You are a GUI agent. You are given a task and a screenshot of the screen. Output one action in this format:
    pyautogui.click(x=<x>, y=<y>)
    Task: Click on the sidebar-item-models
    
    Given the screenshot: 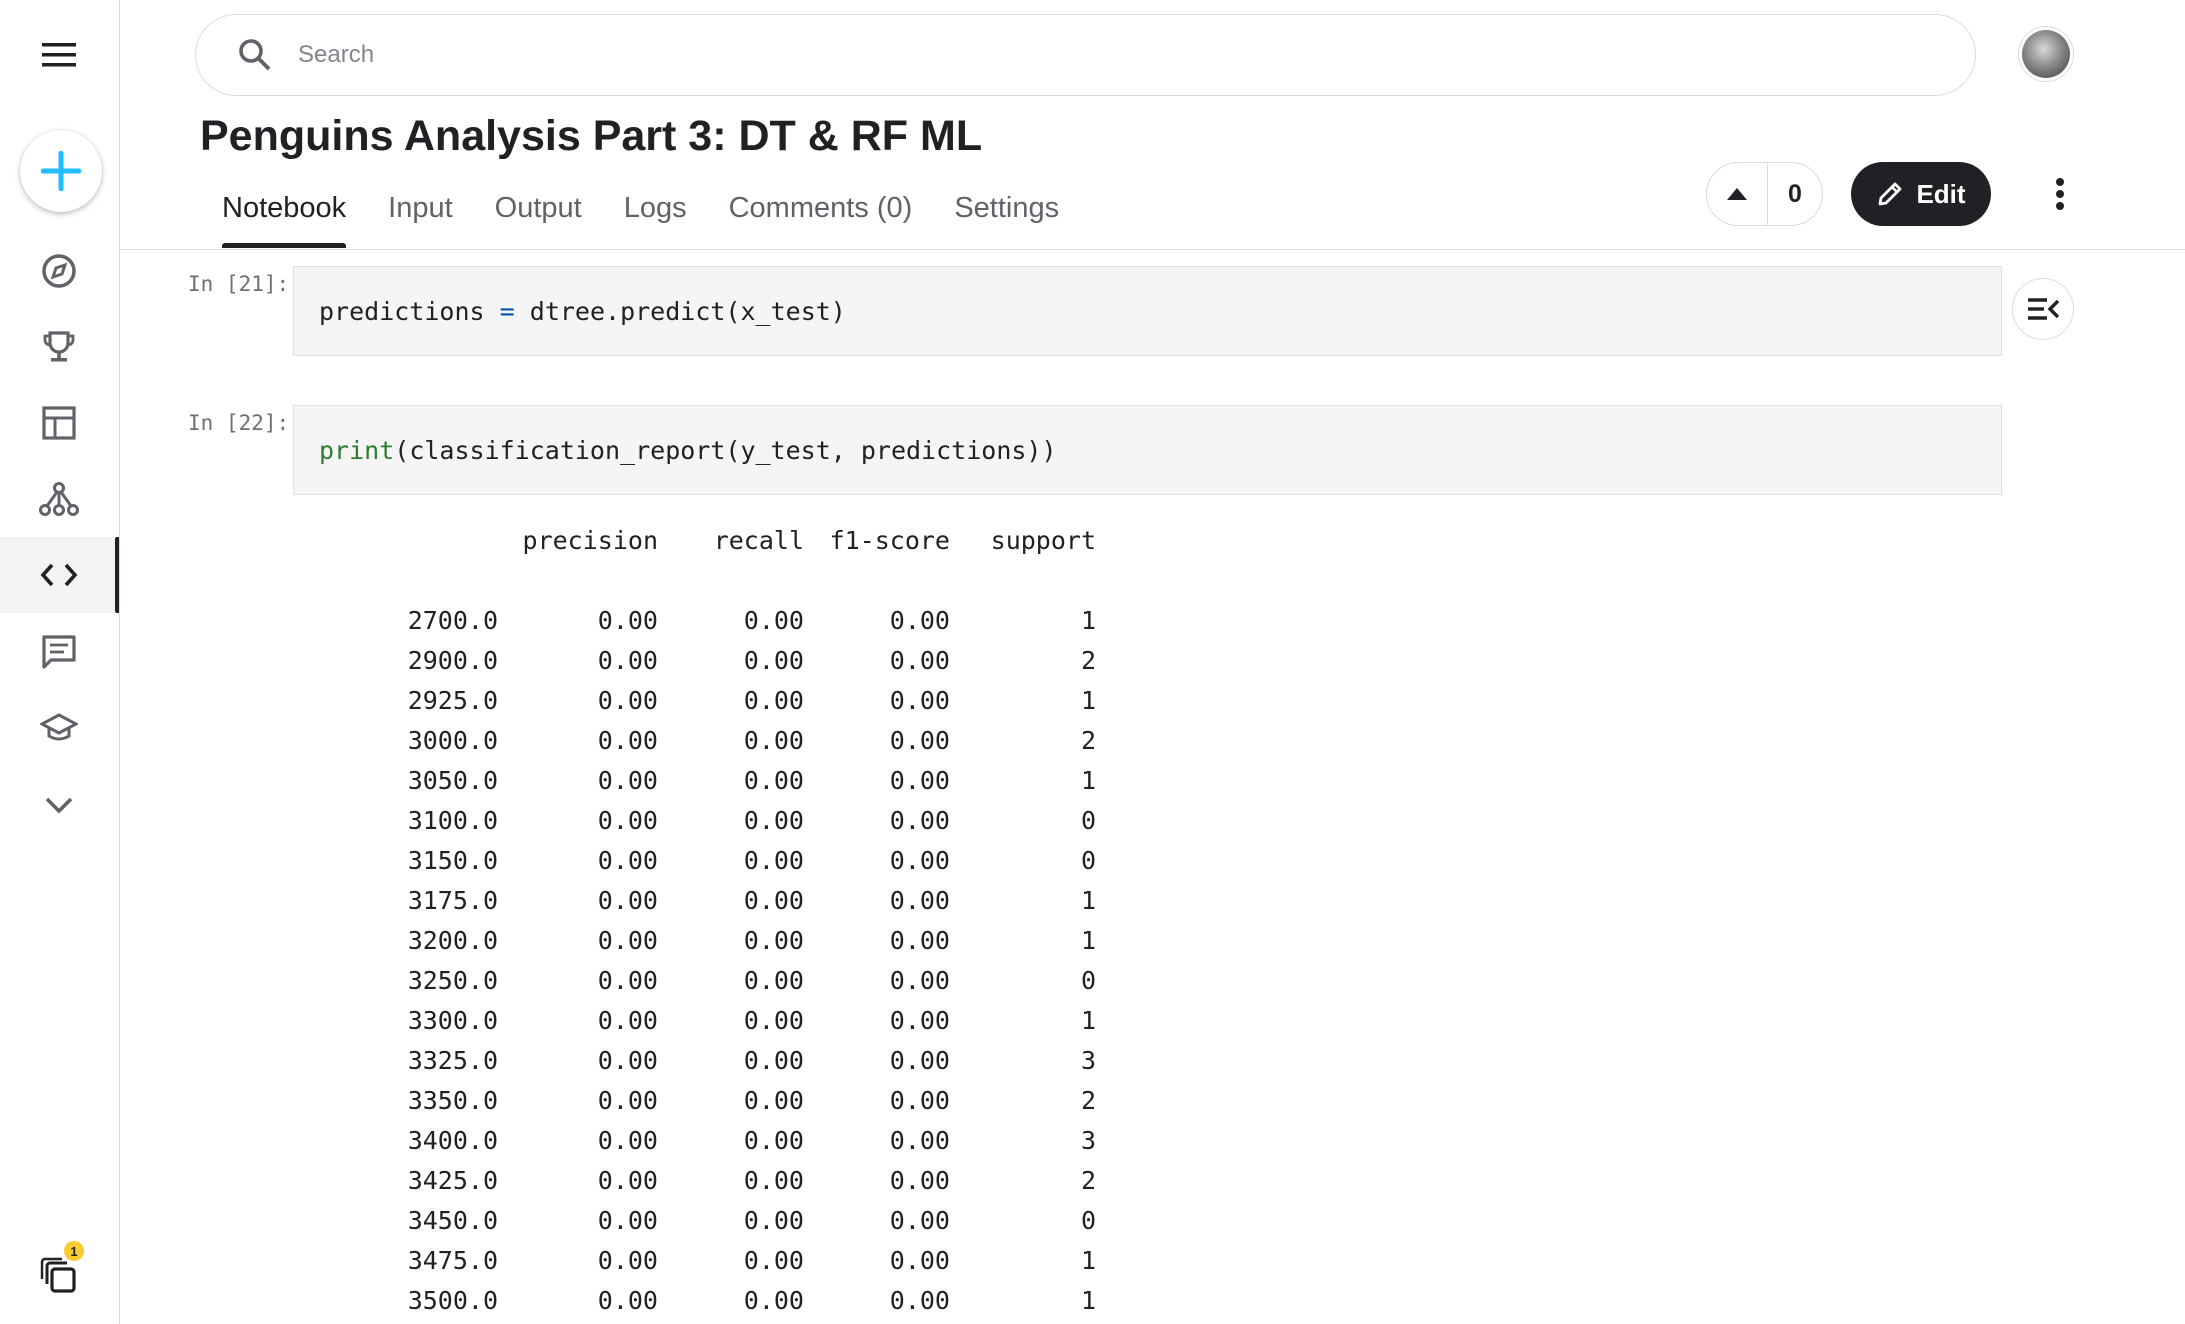 What is the action you would take?
    pyautogui.click(x=59, y=499)
    